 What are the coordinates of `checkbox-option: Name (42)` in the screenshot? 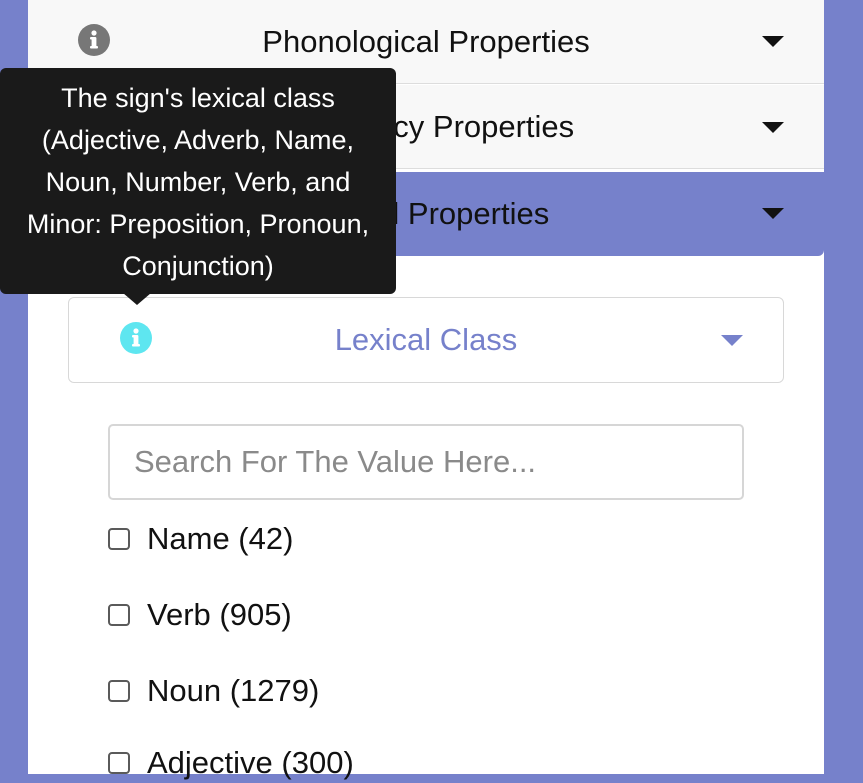 It's located at (200, 539).